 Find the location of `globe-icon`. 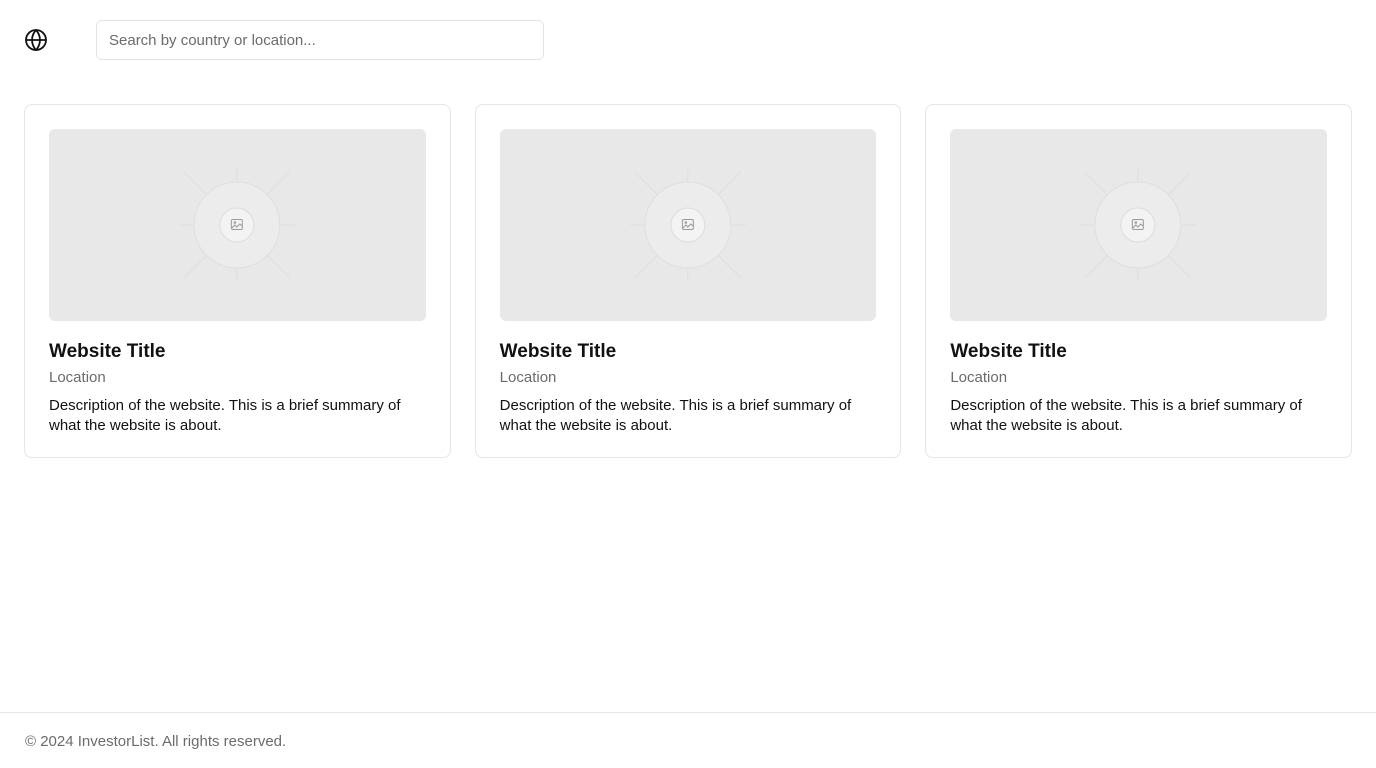

globe-icon is located at coordinates (36, 40).